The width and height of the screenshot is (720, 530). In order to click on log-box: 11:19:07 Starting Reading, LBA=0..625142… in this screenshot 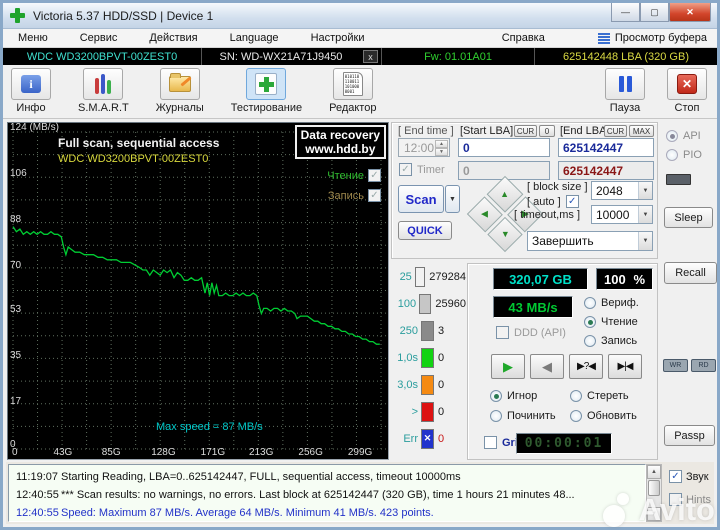, I will do `click(327, 493)`.